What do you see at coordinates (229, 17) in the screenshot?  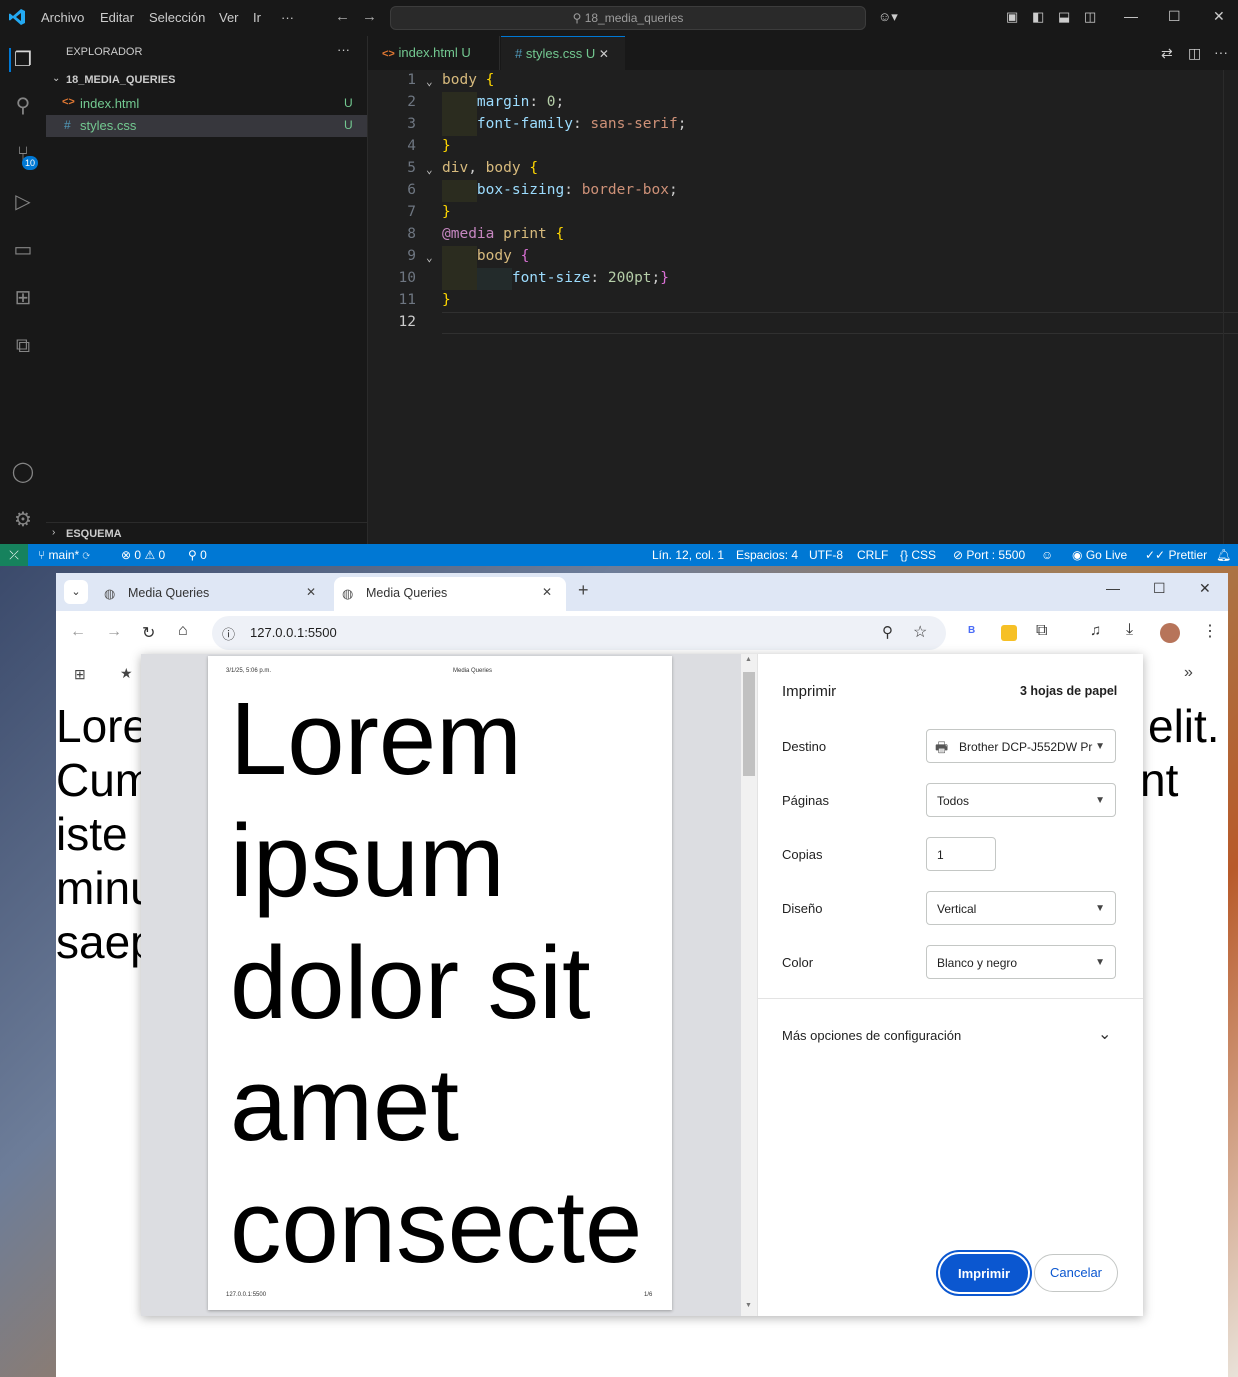 I see `menu-ver: Ver` at bounding box center [229, 17].